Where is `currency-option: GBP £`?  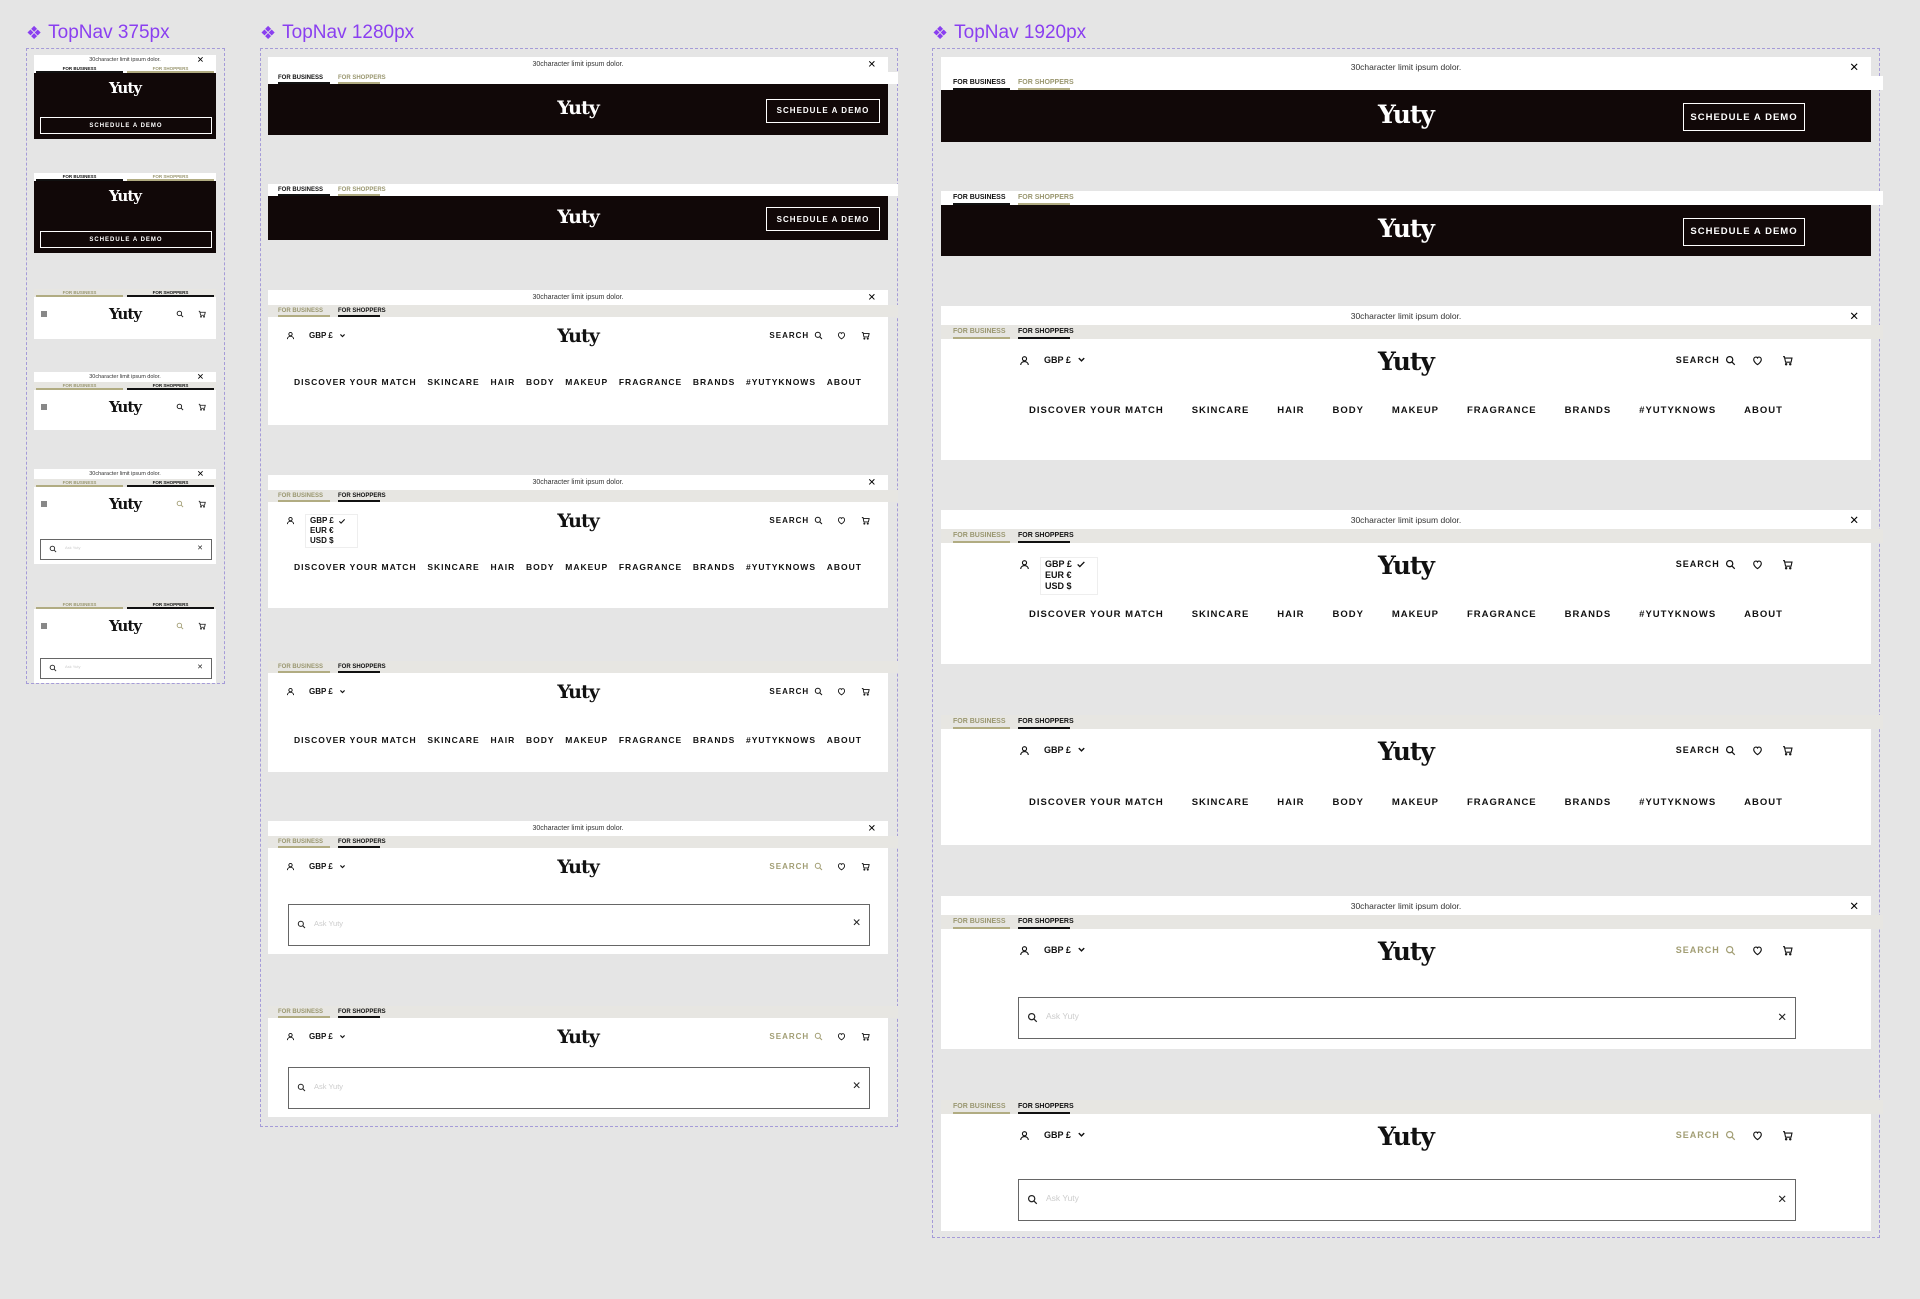 currency-option: GBP £ is located at coordinates (1069, 564).